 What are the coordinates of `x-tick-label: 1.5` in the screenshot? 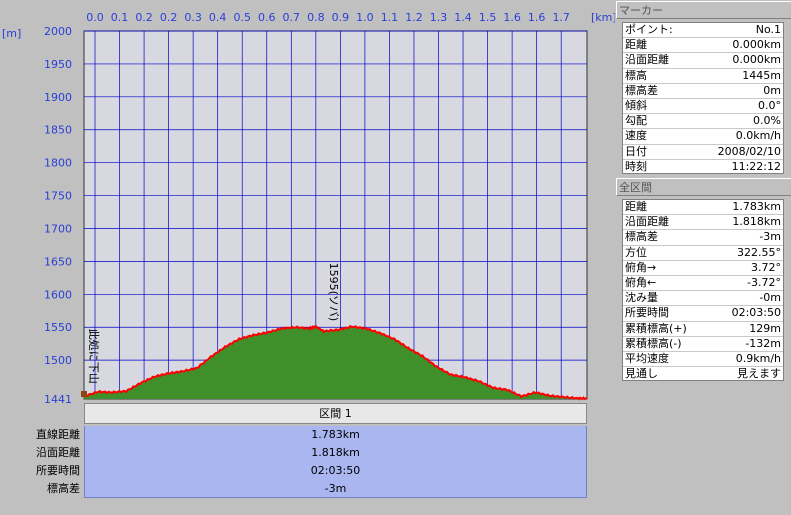 It's located at (488, 17).